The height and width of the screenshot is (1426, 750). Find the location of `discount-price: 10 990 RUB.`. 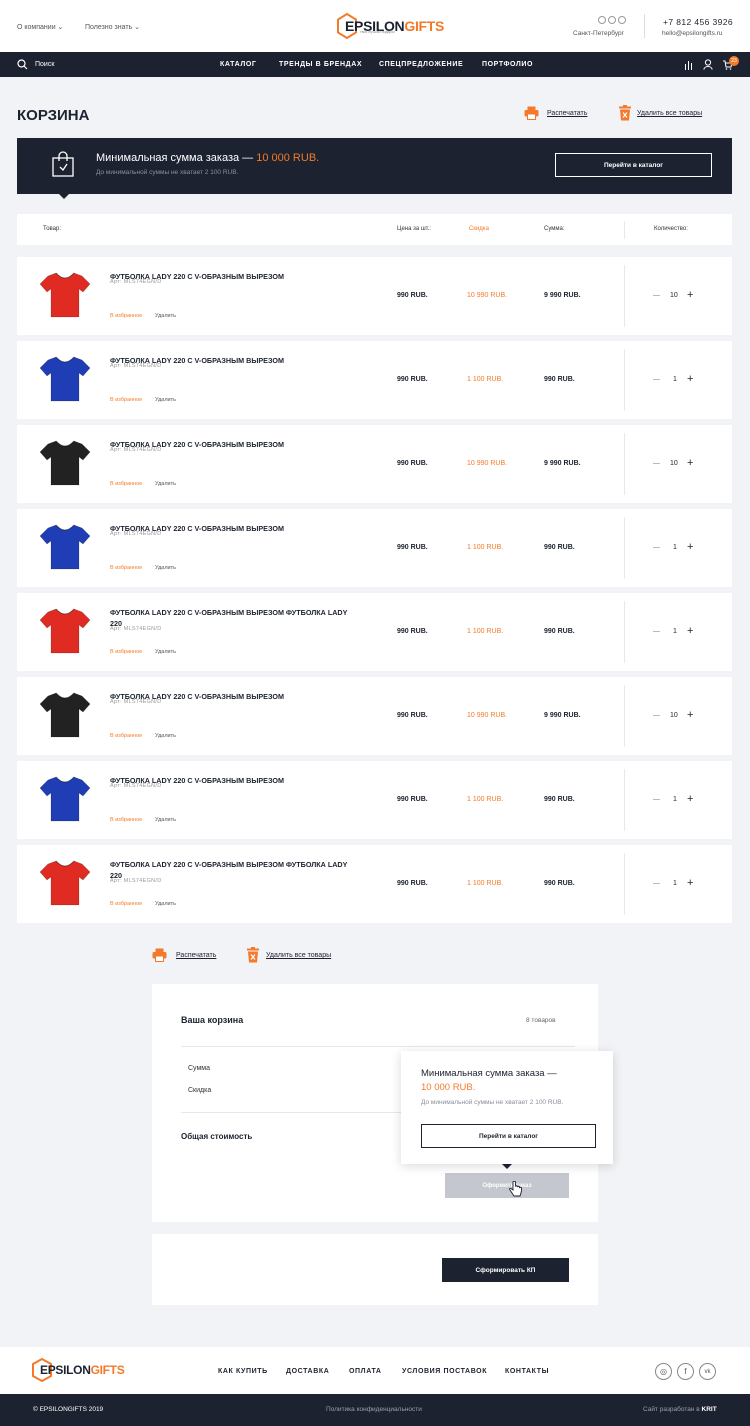

discount-price: 10 990 RUB. is located at coordinates (487, 295).